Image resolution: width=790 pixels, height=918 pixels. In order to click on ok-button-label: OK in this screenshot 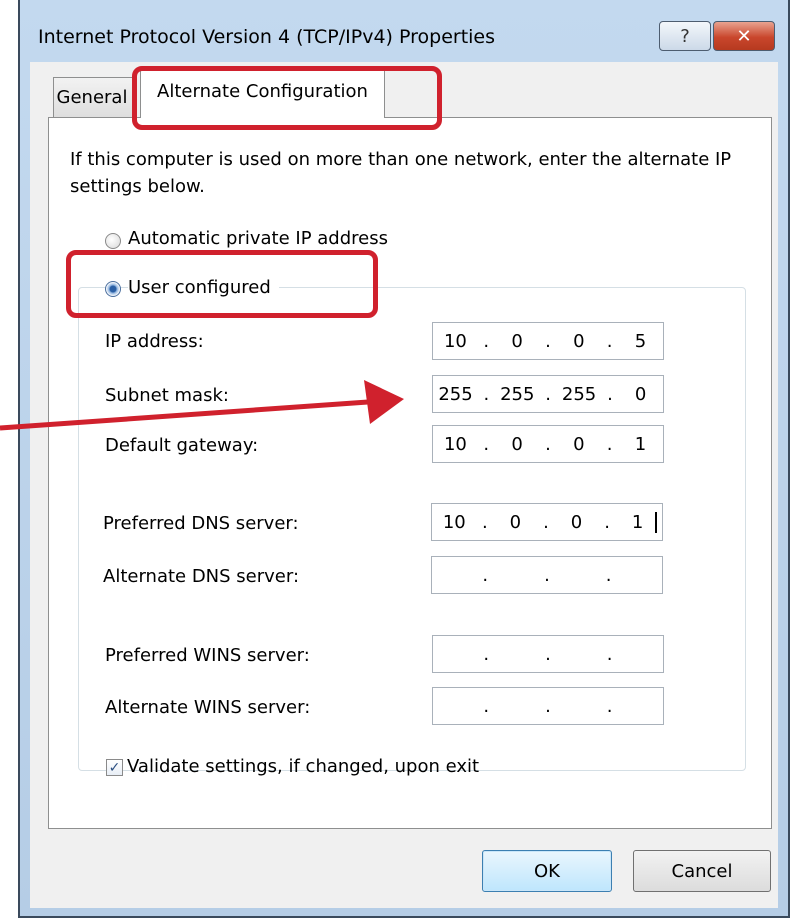, I will do `click(547, 871)`.